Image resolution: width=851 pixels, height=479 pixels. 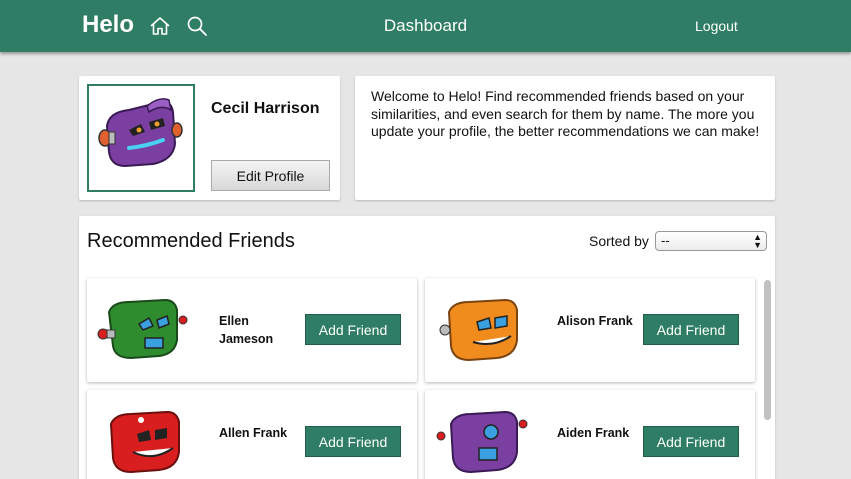 What do you see at coordinates (197, 26) in the screenshot?
I see `search-icon` at bounding box center [197, 26].